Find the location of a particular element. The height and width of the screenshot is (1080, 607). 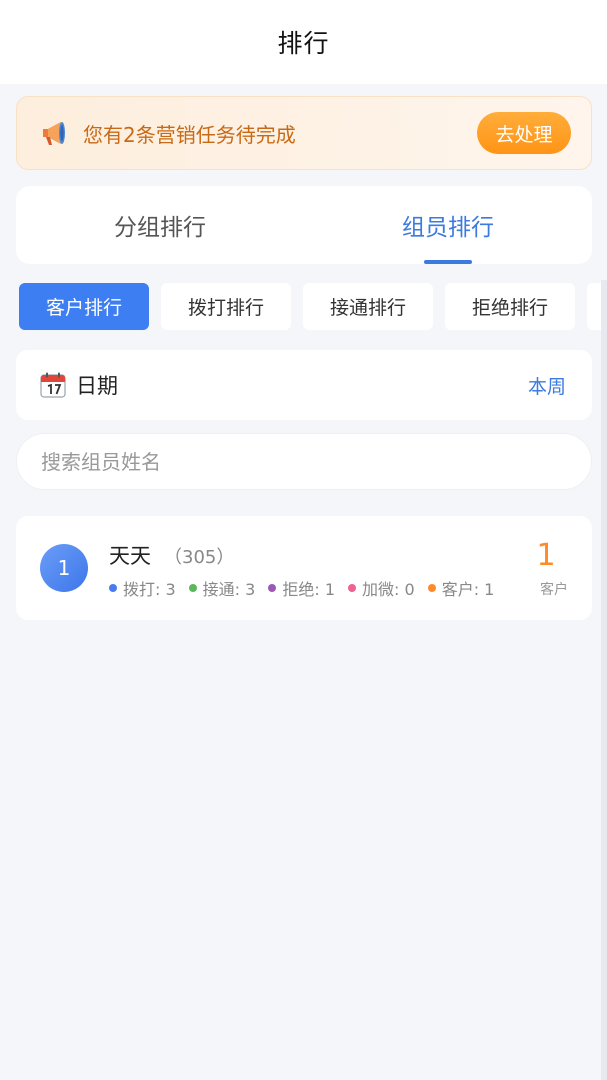

task-notice-banner: 您有2条营销任务待完成 去处理 is located at coordinates (304, 133).